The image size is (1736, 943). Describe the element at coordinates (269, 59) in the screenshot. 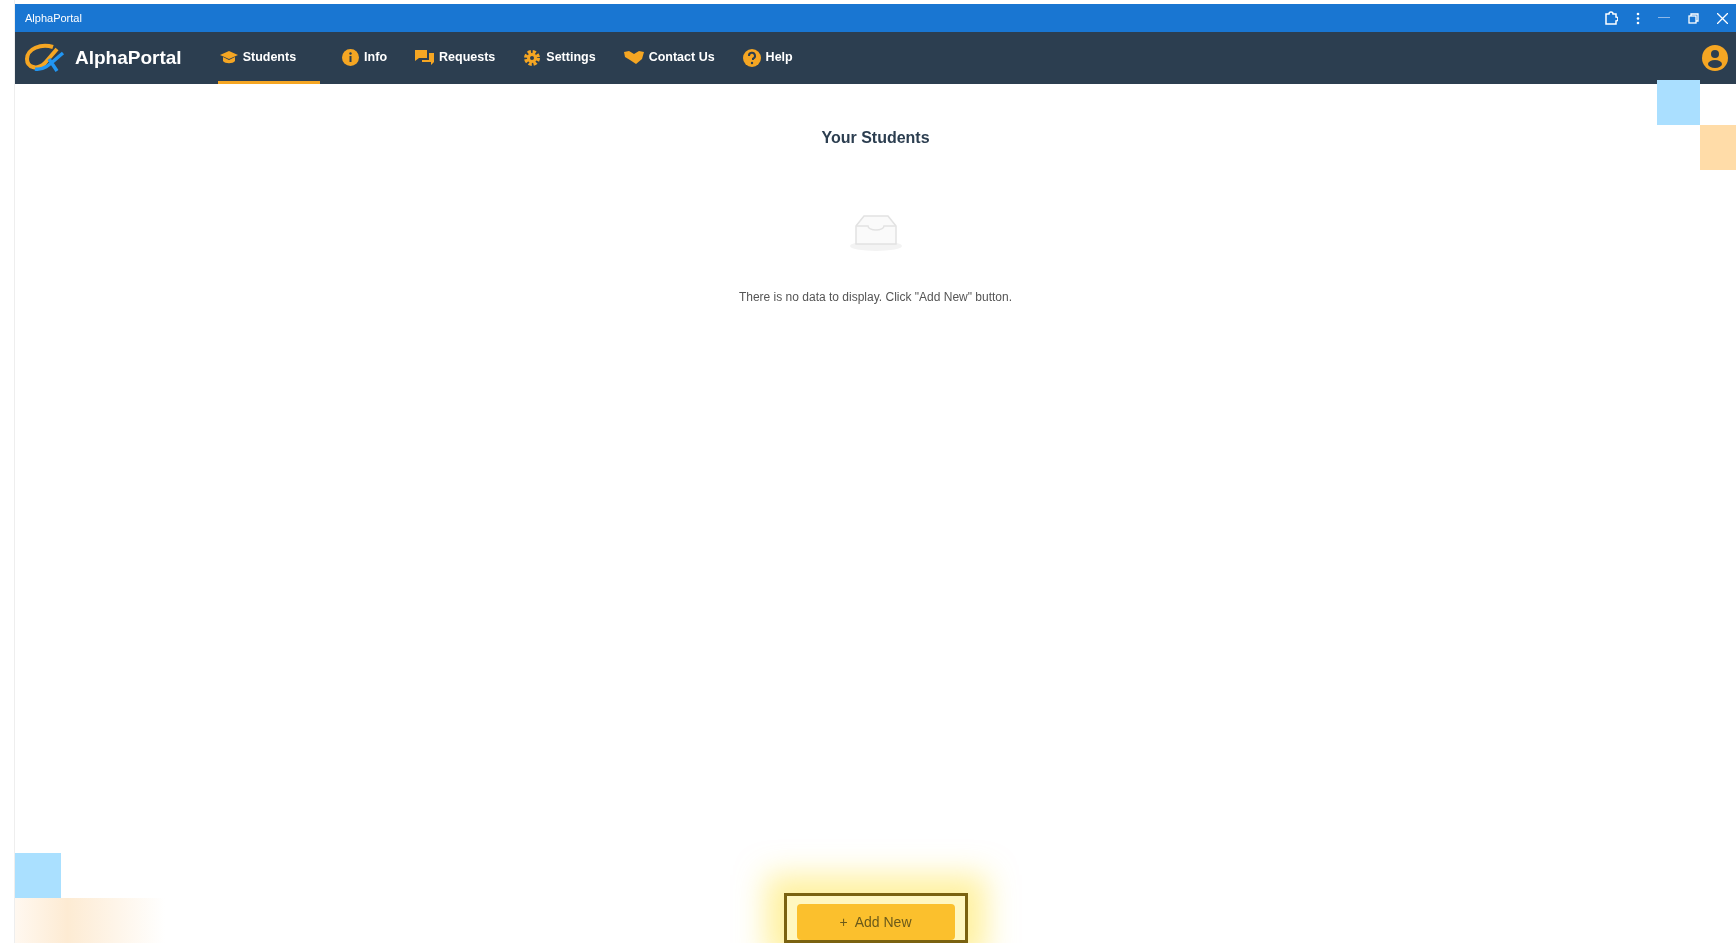

I see `nav-tab: Students` at that location.